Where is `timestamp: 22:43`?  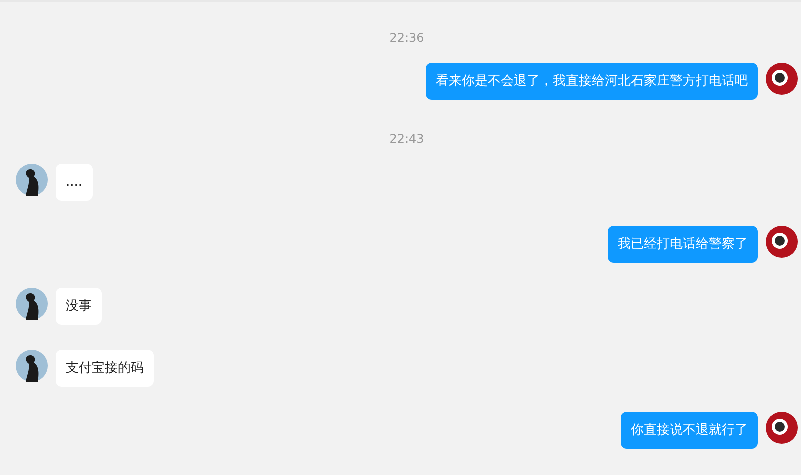 timestamp: 22:43 is located at coordinates (407, 139).